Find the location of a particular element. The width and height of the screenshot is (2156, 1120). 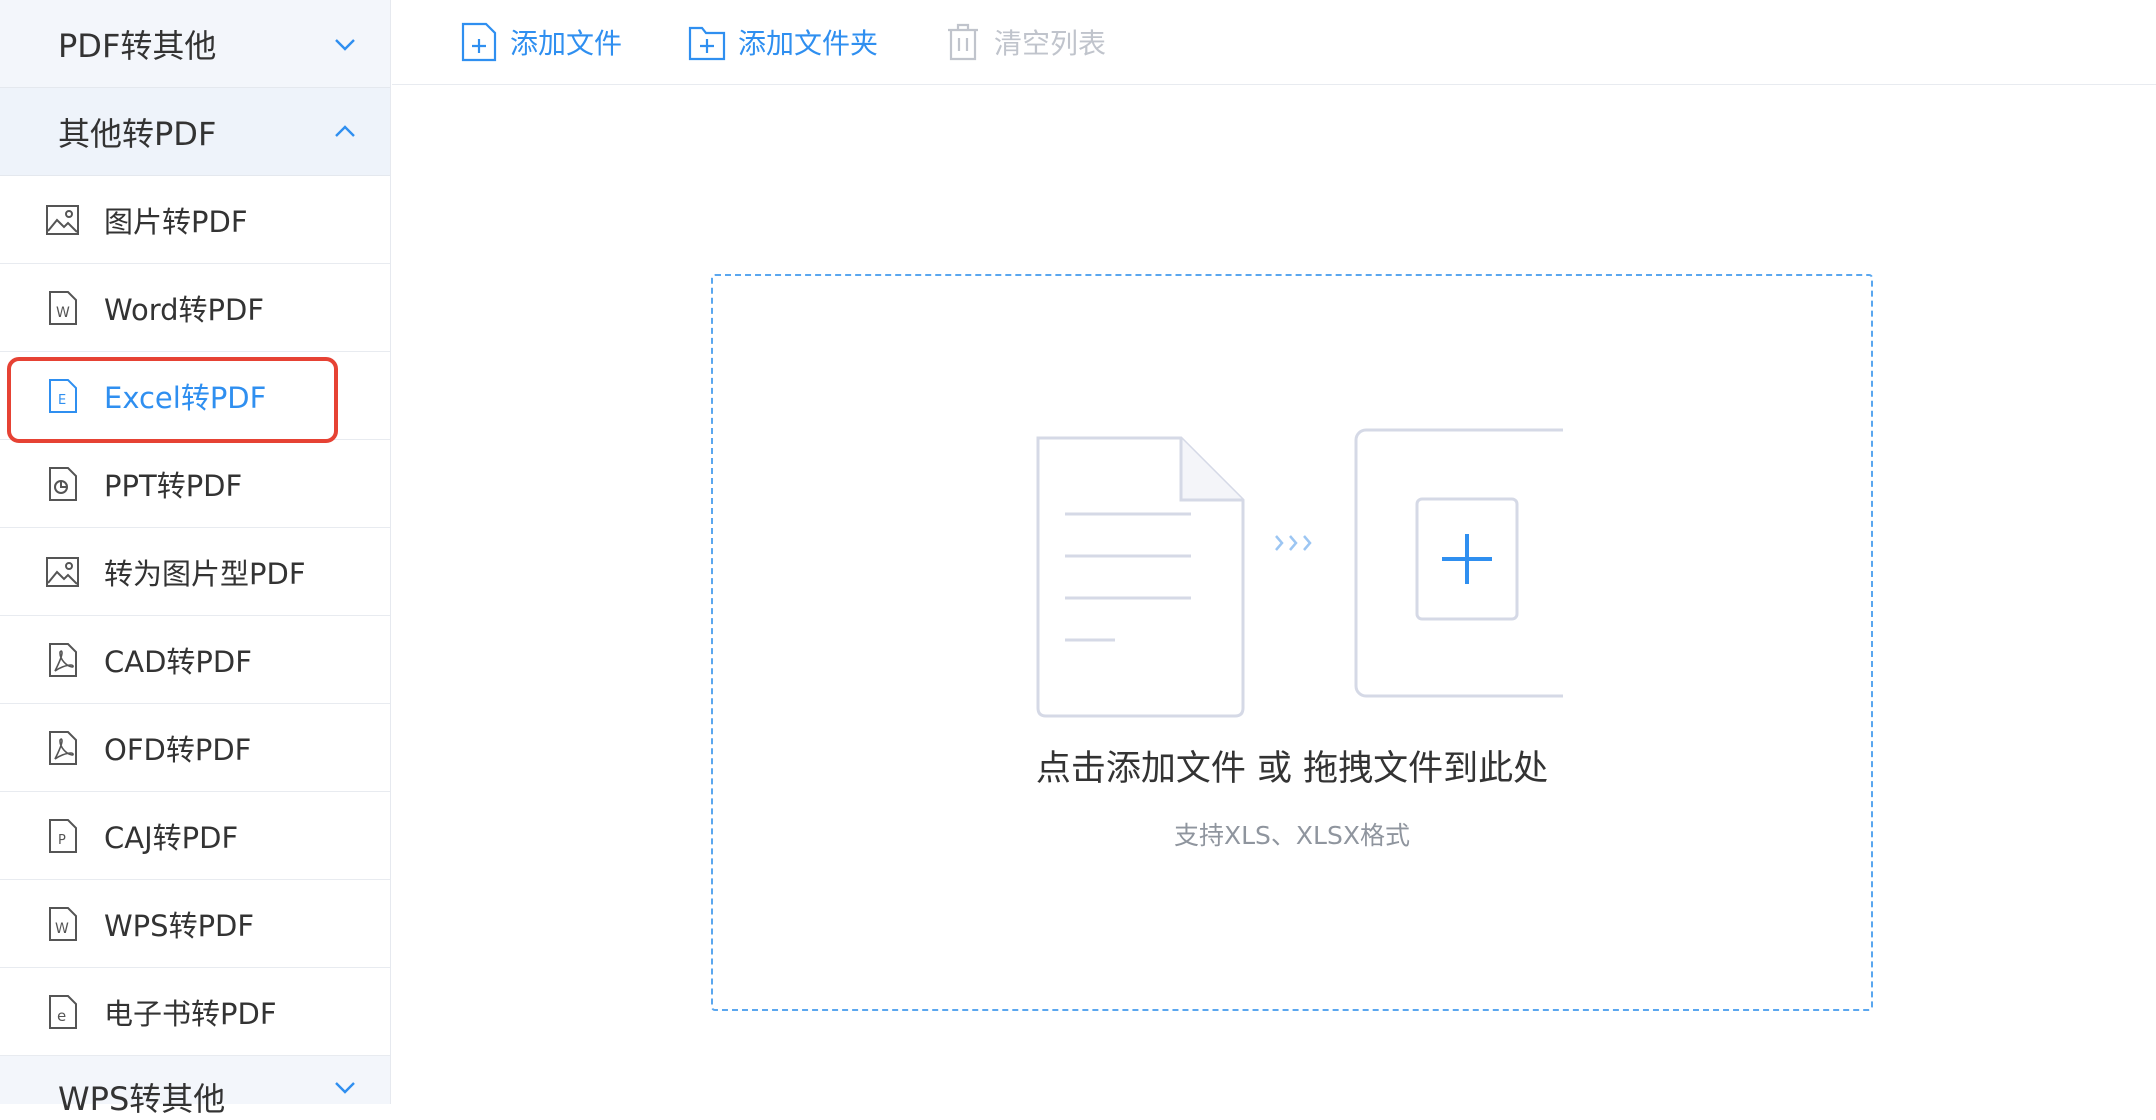

add-file-icon is located at coordinates (479, 42).